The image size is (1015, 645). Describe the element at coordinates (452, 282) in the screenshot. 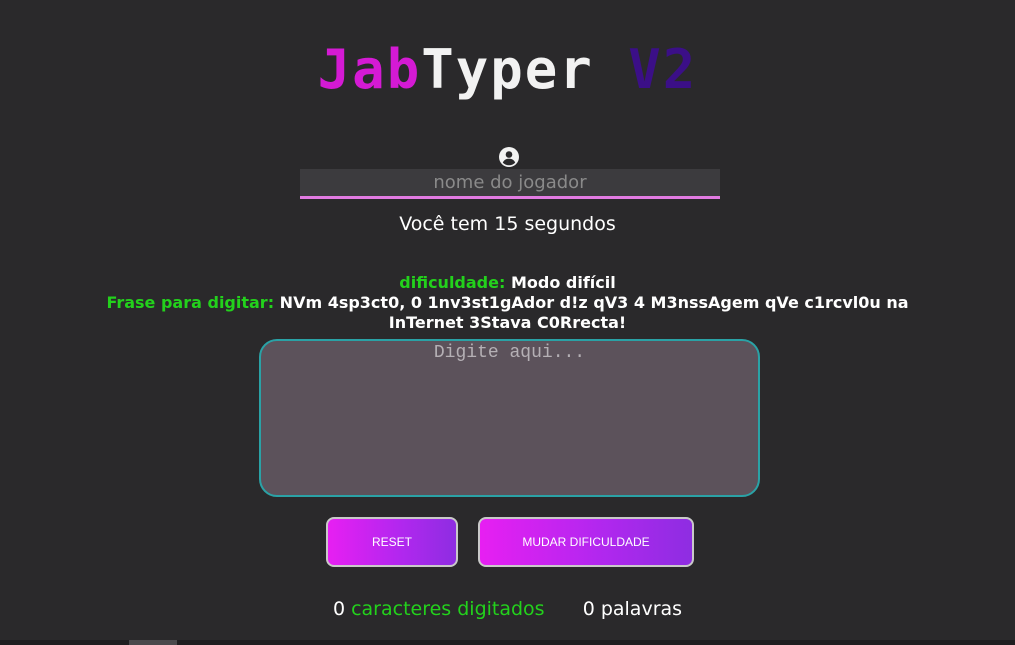

I see `difficulty-label: dificuldade:` at that location.